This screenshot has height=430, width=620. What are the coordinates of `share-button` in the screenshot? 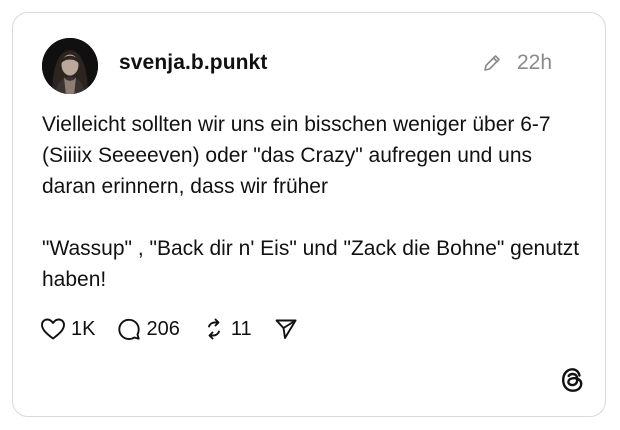 It's located at (286, 329).